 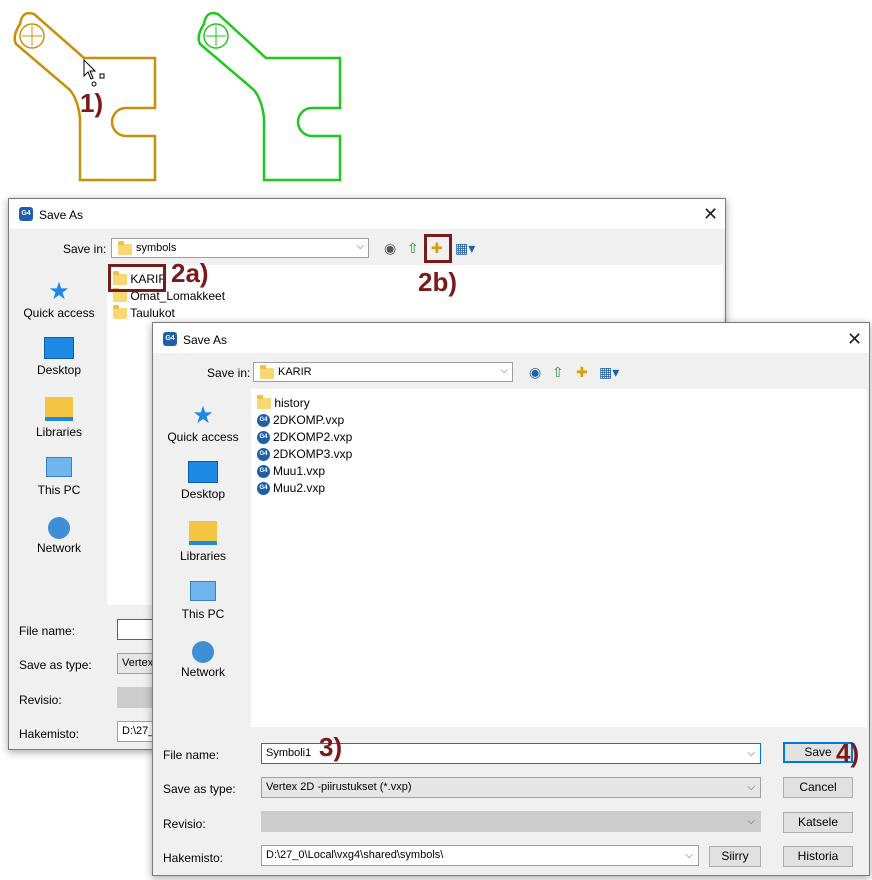 I want to click on callout-3: 3), so click(x=331, y=747).